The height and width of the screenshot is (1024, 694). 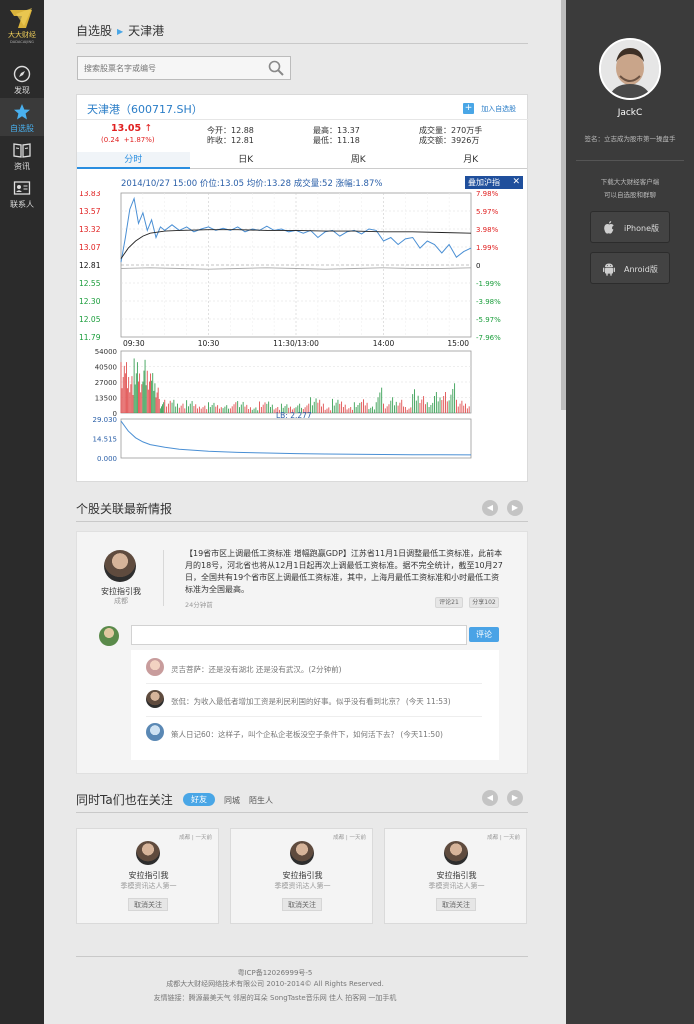 What do you see at coordinates (449, 140) in the screenshot?
I see `turnover: 成交额：3926万` at bounding box center [449, 140].